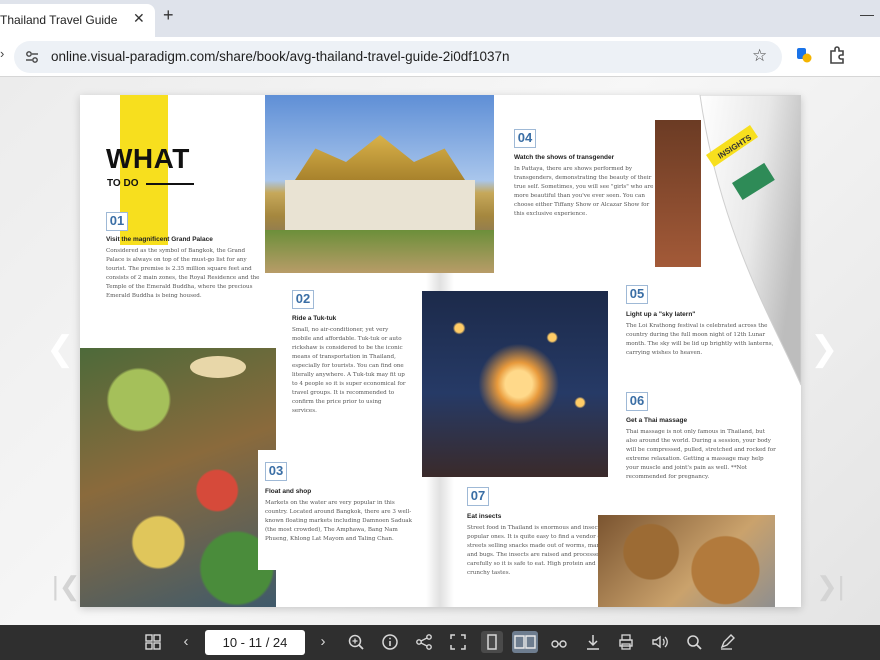 This screenshot has width=880, height=660. What do you see at coordinates (458, 642) in the screenshot?
I see `fullscreen-icon` at bounding box center [458, 642].